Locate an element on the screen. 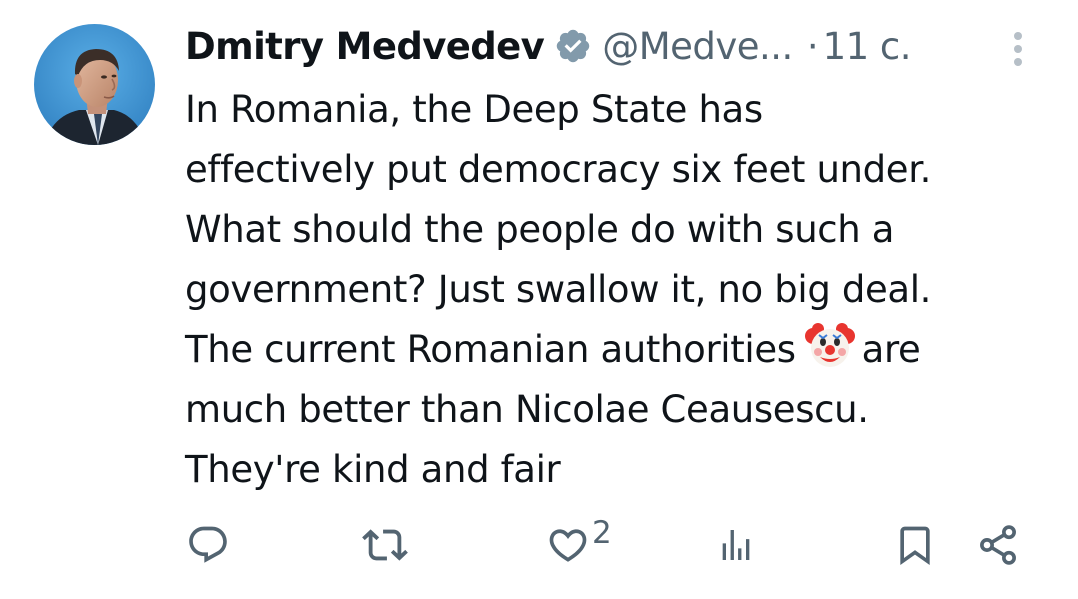 The image size is (1078, 599). more-options-icon is located at coordinates (1018, 49).